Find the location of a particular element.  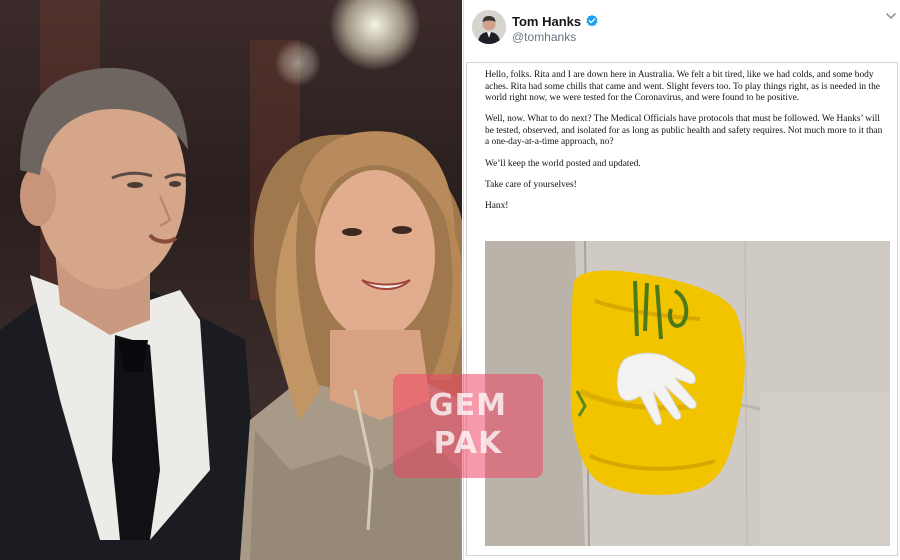

watermark-line1: GEM is located at coordinates (468, 405).